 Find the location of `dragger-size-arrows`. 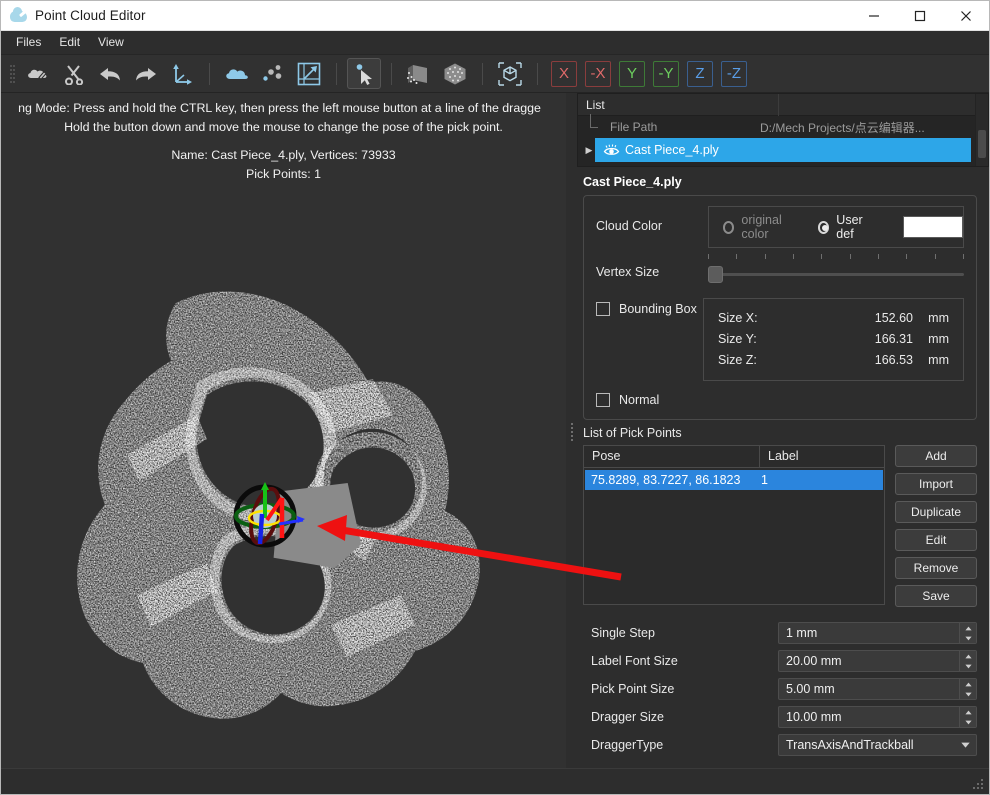

dragger-size-arrows is located at coordinates (967, 717).